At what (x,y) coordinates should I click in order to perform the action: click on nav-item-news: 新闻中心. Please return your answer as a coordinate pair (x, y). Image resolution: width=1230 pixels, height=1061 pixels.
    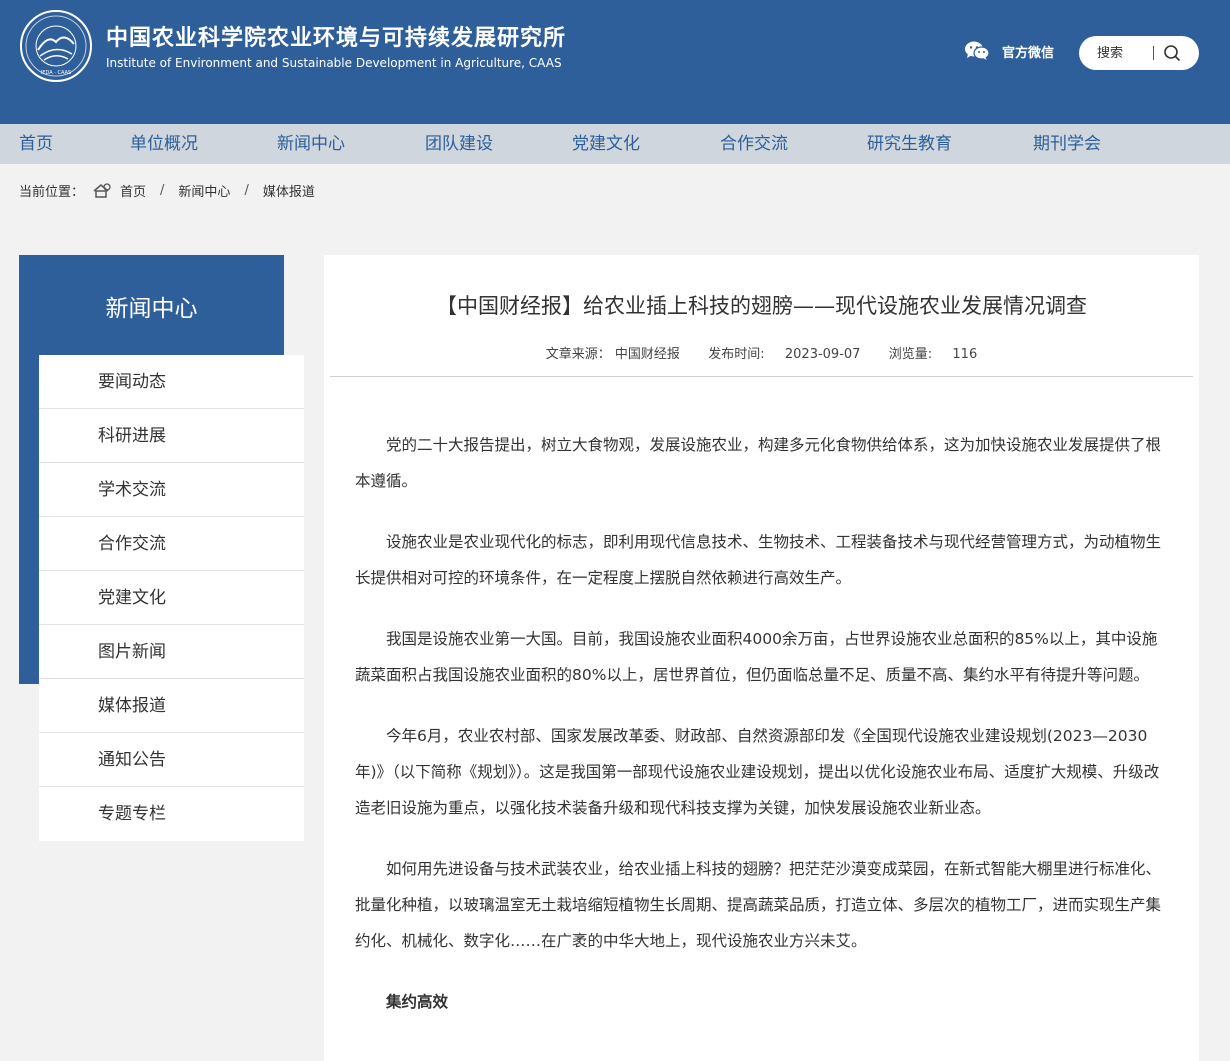
    Looking at the image, I should click on (311, 144).